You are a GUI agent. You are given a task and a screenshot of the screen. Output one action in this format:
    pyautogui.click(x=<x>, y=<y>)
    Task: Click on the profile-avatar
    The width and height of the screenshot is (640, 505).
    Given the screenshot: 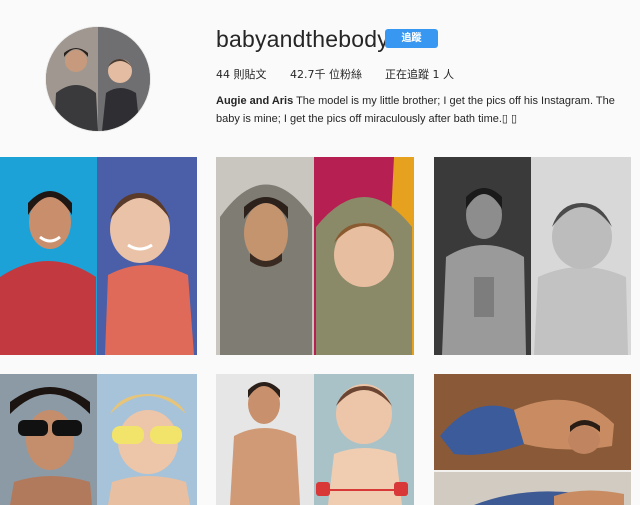 What is the action you would take?
    pyautogui.click(x=98, y=79)
    